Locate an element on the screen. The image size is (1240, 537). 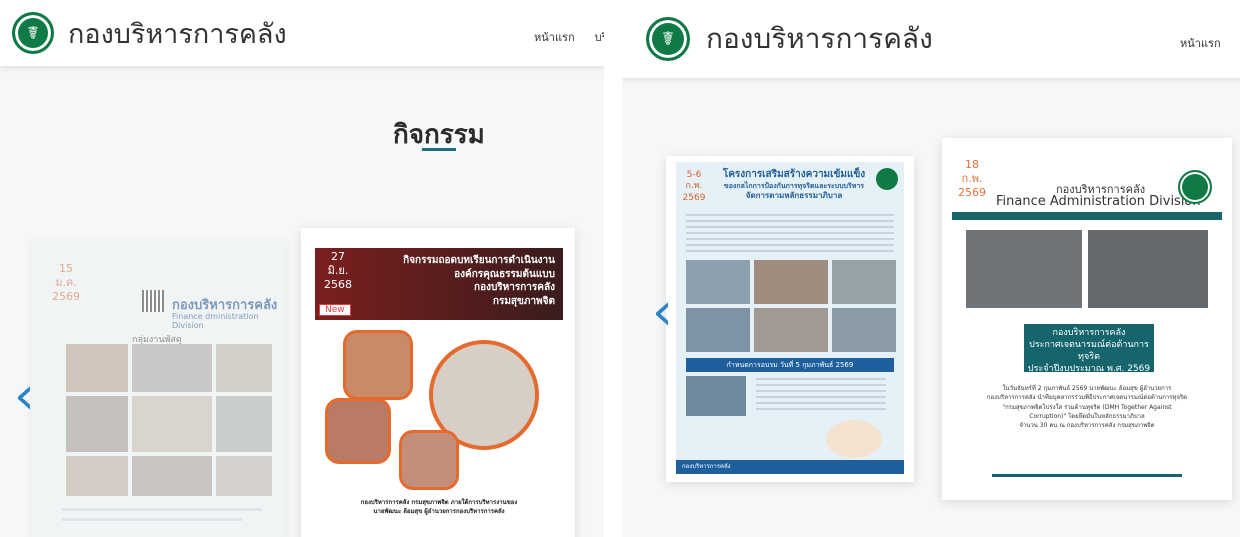
poster-footer-line is located at coordinates (1087, 475).